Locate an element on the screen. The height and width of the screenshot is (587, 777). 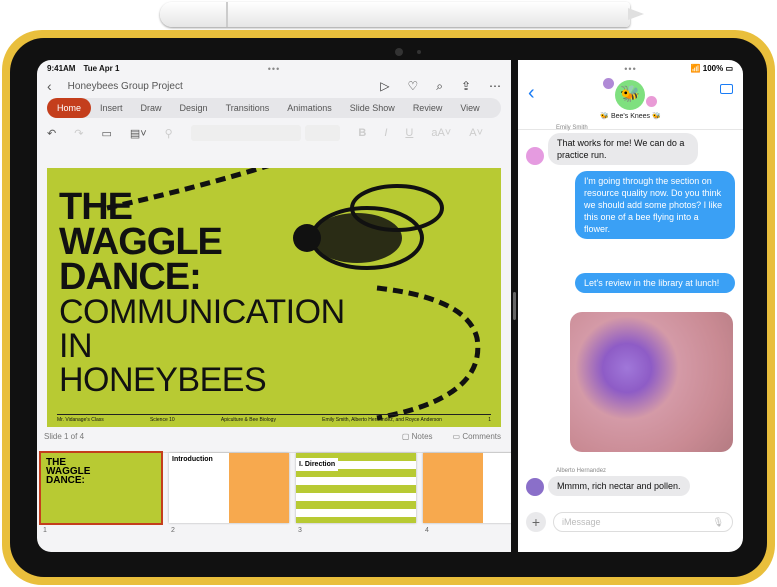
notes-button: ▢ Notes is located at coordinates (417, 436).